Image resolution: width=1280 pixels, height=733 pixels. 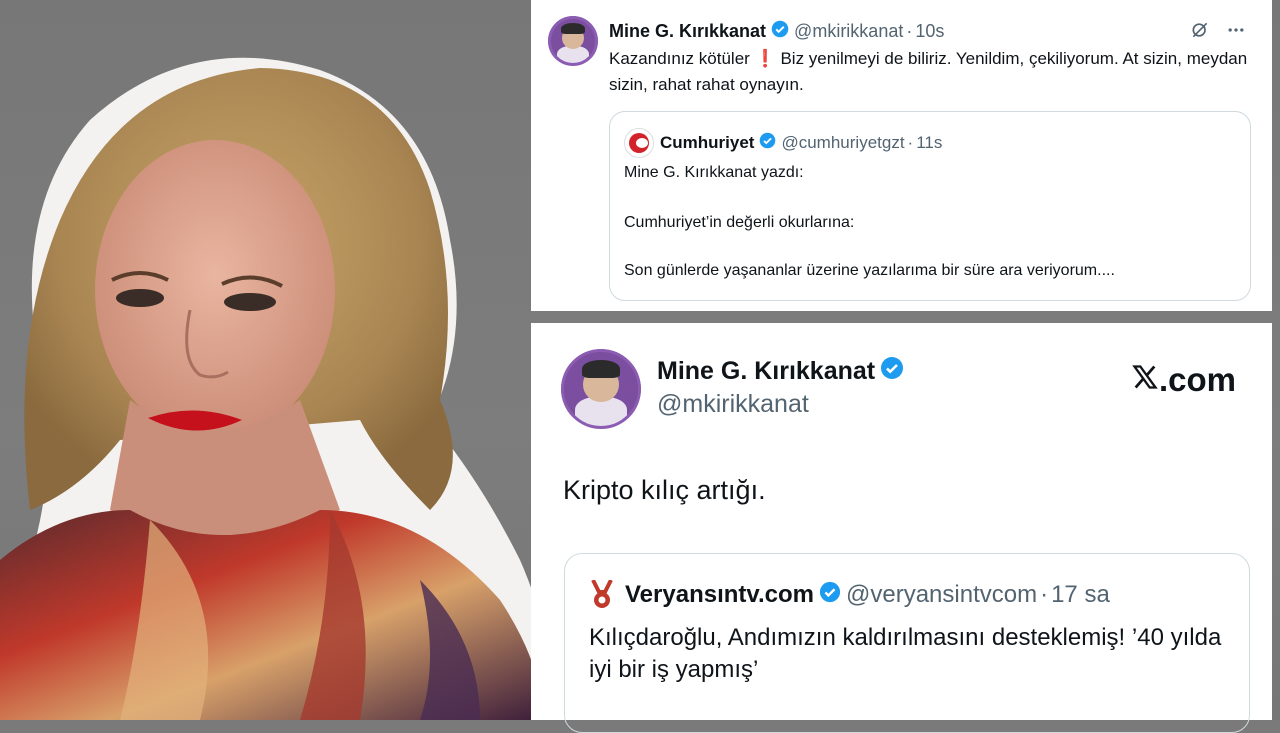 I want to click on x-com-logo: .com, so click(x=1183, y=380).